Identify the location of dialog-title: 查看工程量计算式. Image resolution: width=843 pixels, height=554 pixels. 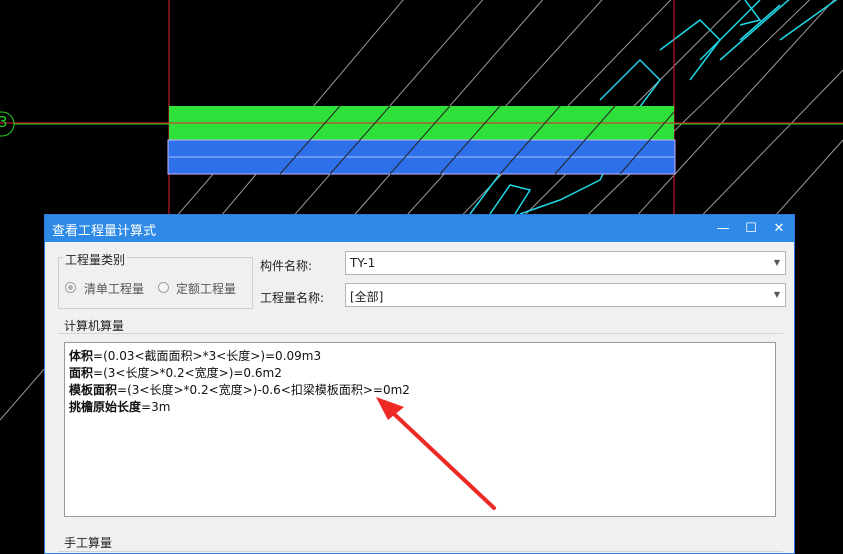
(104, 231).